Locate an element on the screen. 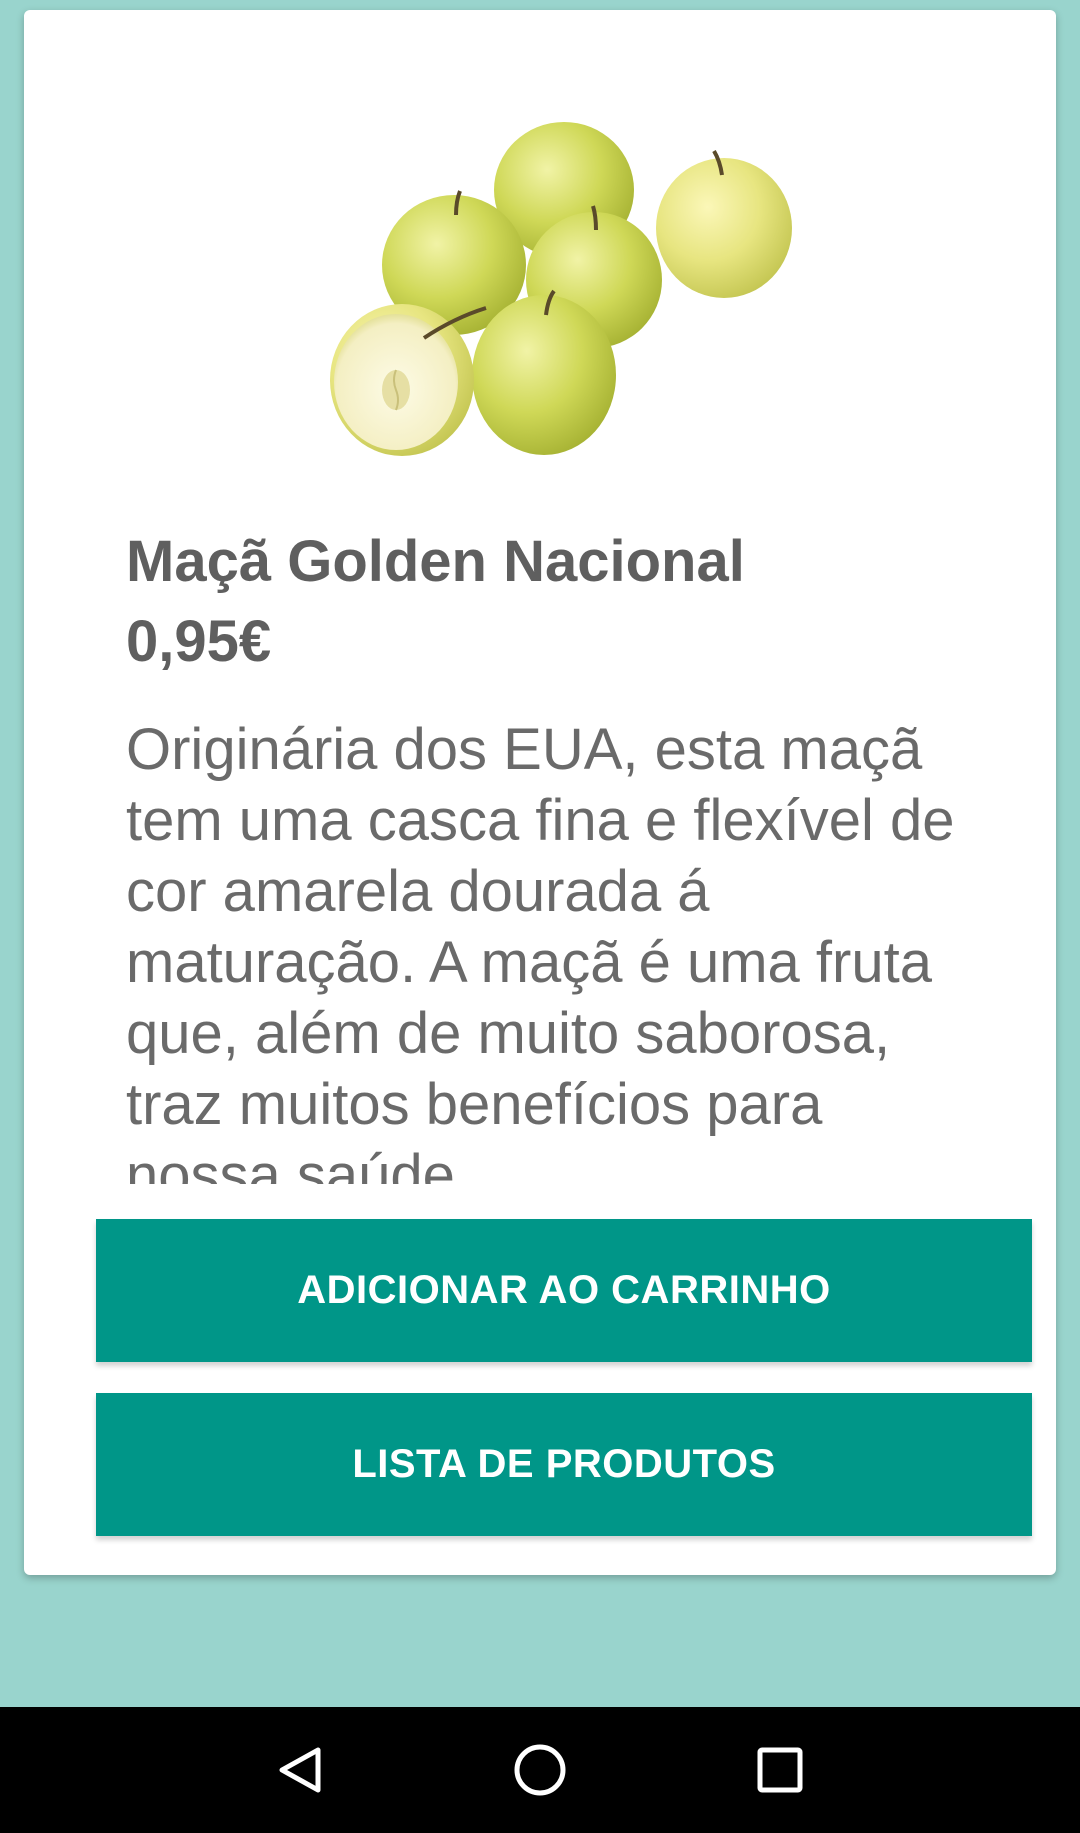  home-button is located at coordinates (540, 1770).